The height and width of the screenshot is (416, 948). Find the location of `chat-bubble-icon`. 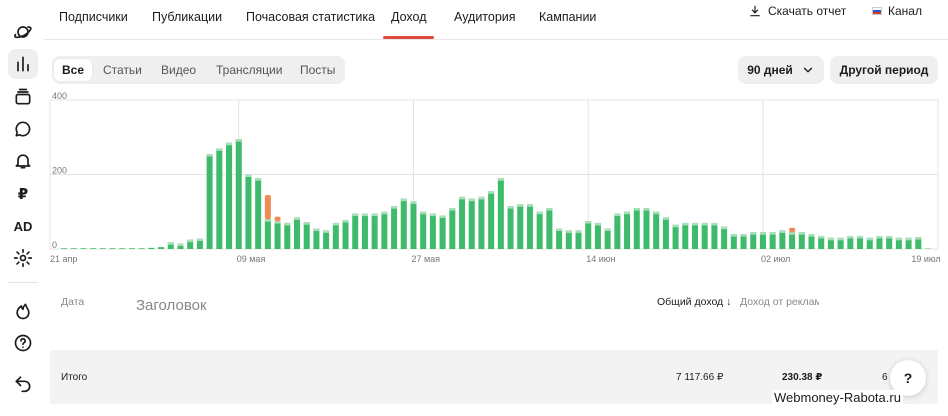

chat-bubble-icon is located at coordinates (23, 129).